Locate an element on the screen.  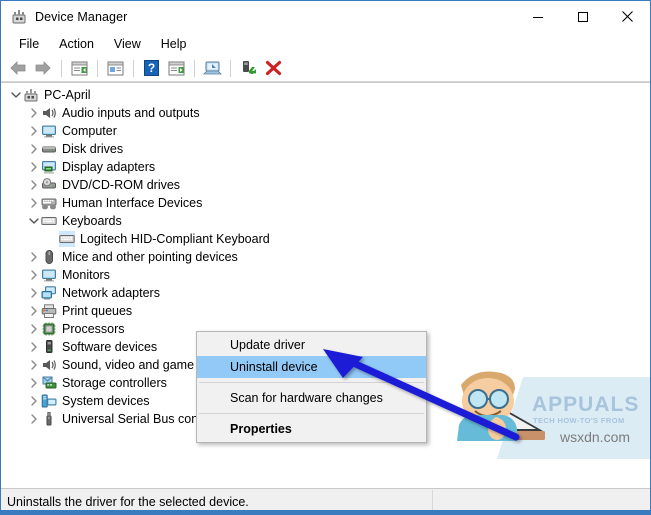
tree-item-label: Audio inputs and outputs is located at coordinates (131, 113).